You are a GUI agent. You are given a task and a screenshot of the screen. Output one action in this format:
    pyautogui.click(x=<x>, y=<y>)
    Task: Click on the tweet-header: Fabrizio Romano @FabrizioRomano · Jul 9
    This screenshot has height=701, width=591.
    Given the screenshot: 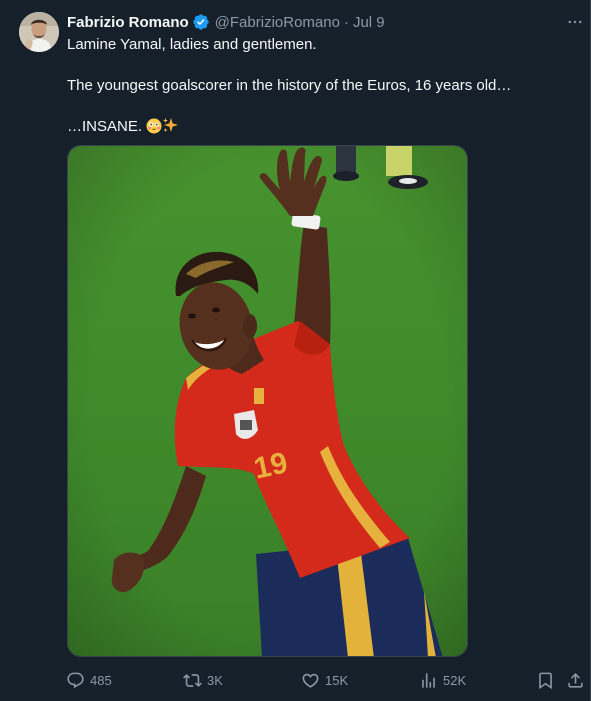 What is the action you would take?
    pyautogui.click(x=226, y=22)
    